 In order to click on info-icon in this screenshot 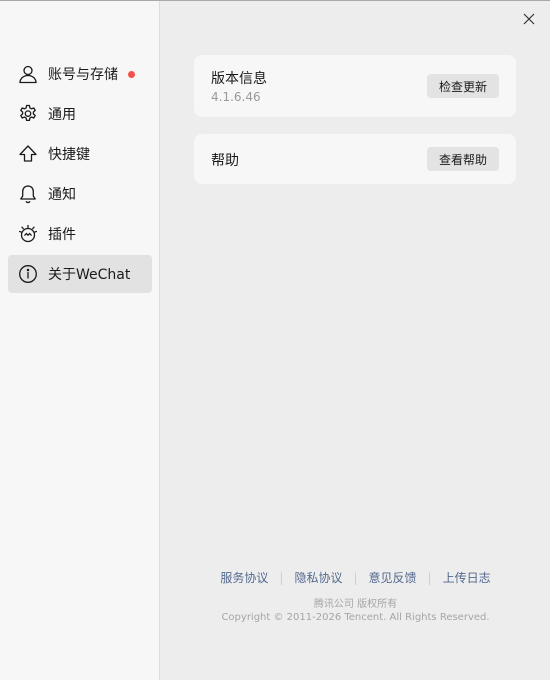, I will do `click(28, 274)`.